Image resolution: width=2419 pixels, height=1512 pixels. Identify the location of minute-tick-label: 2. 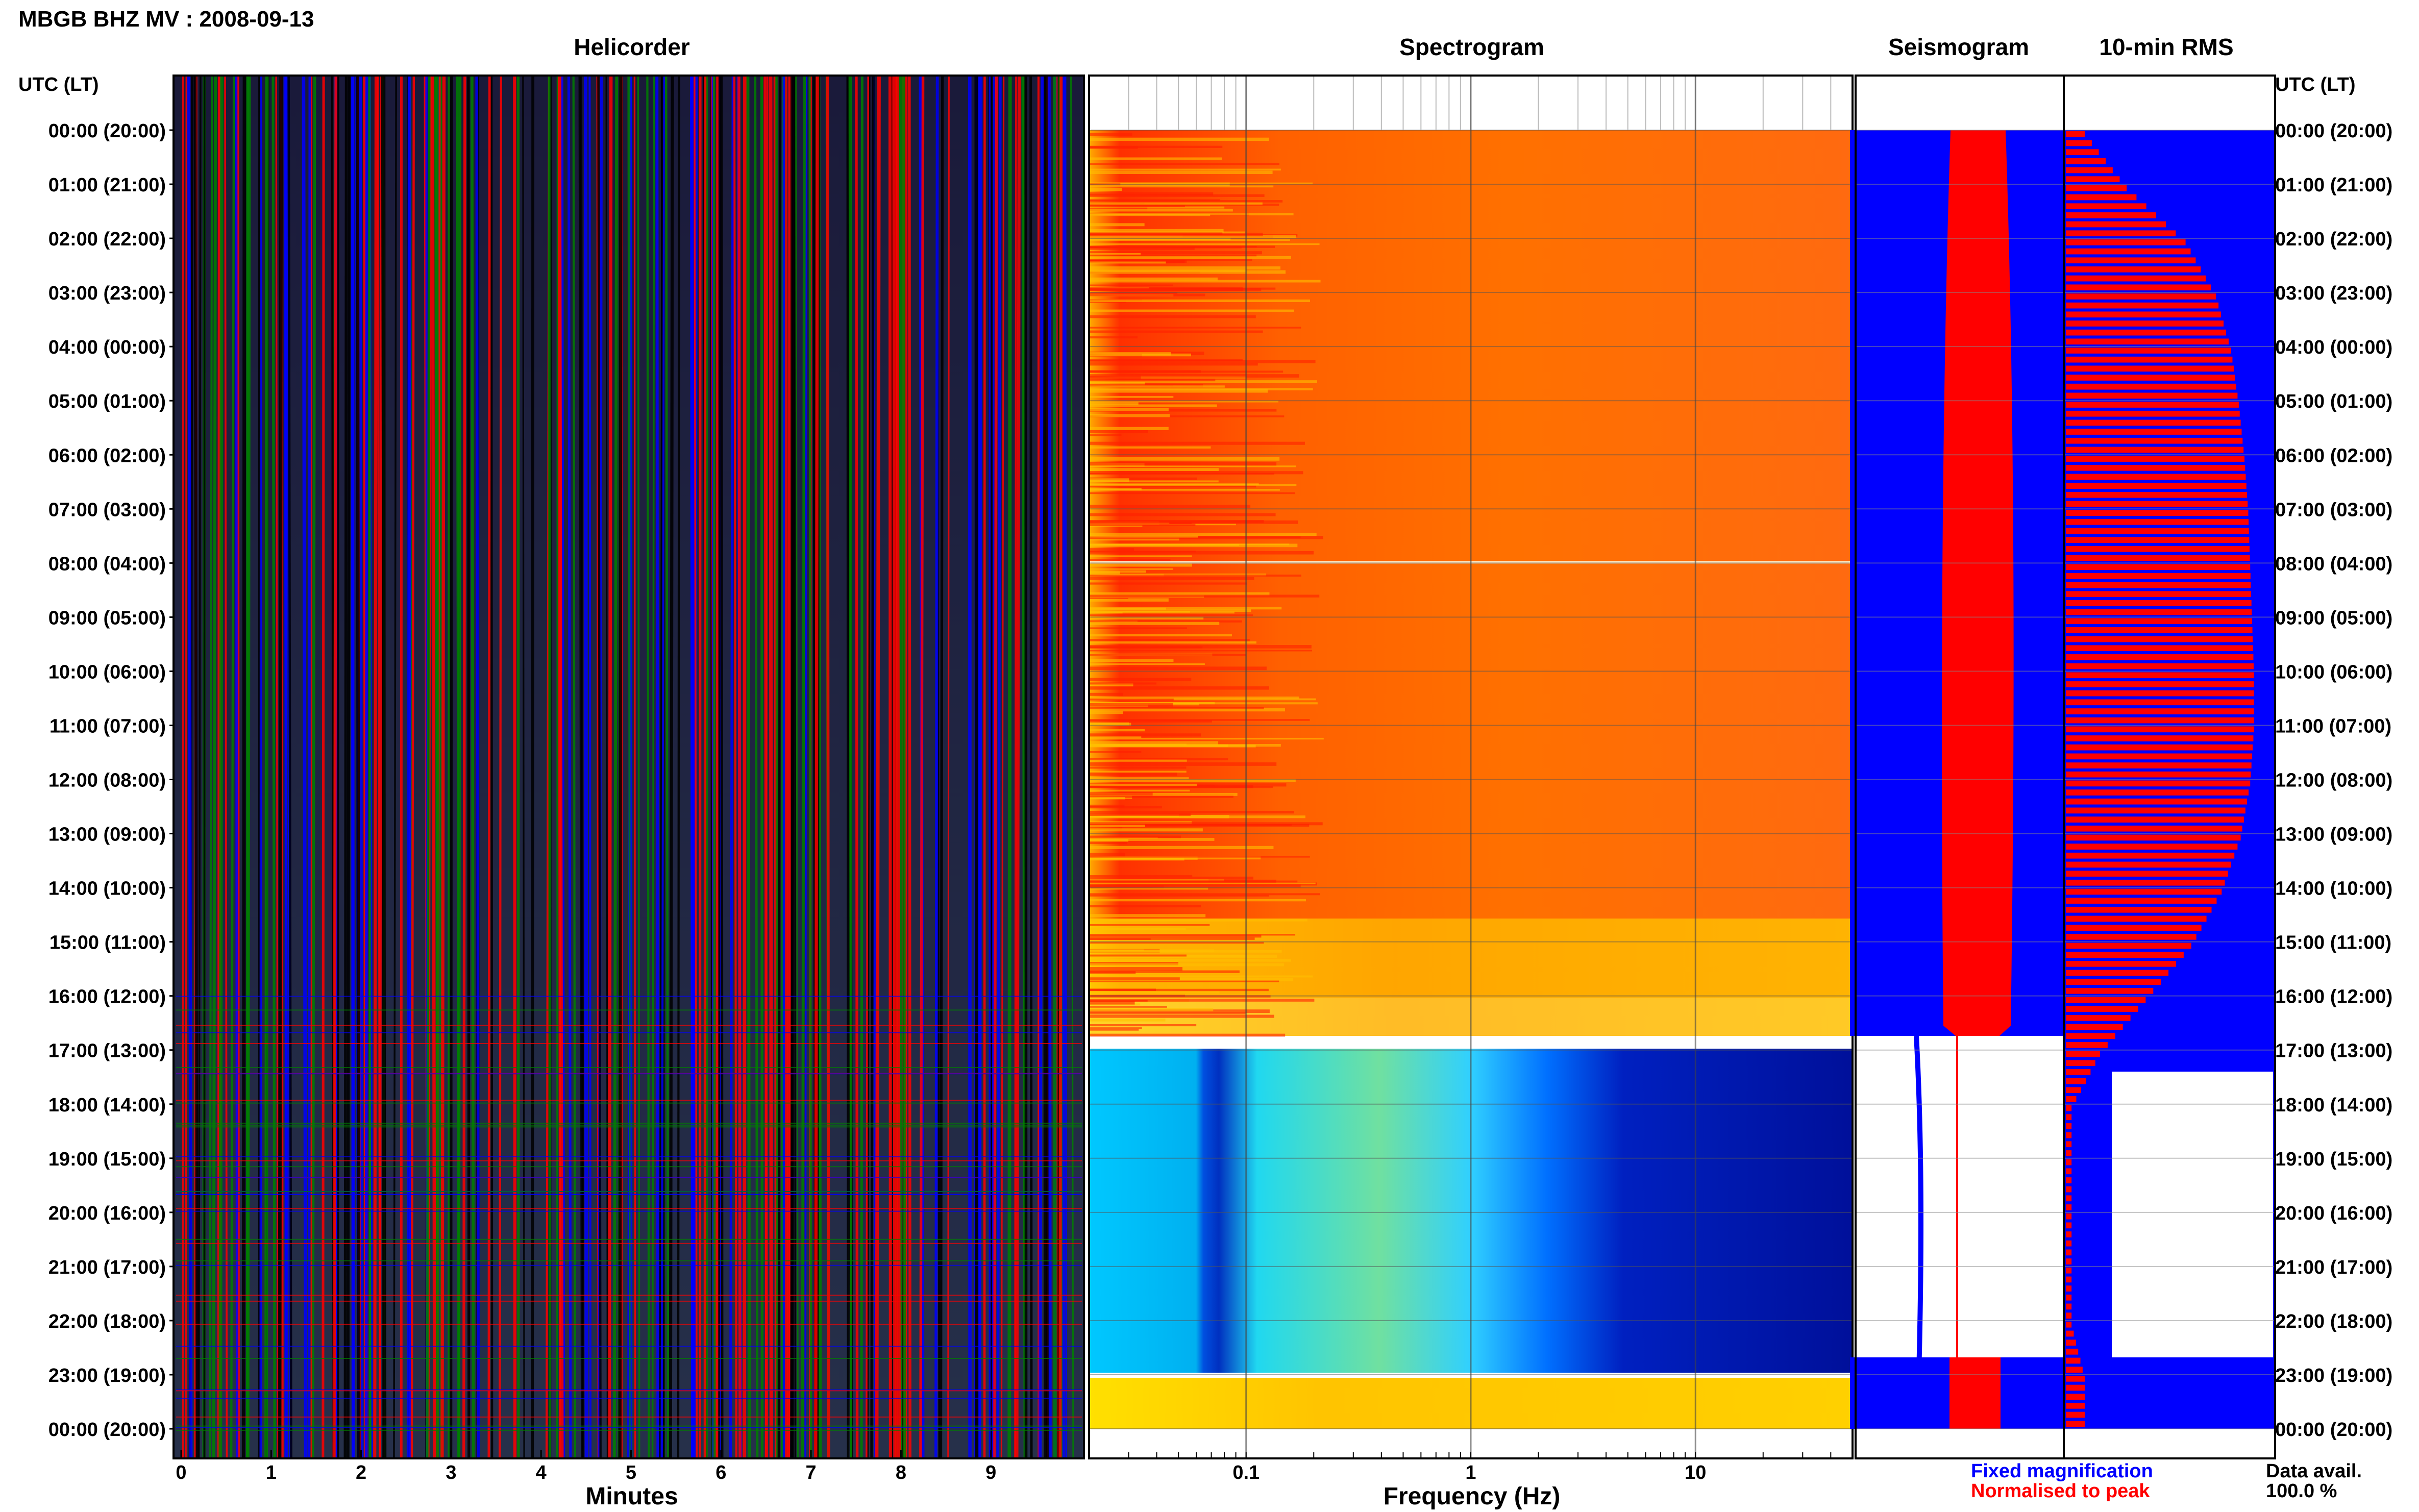
(361, 1472).